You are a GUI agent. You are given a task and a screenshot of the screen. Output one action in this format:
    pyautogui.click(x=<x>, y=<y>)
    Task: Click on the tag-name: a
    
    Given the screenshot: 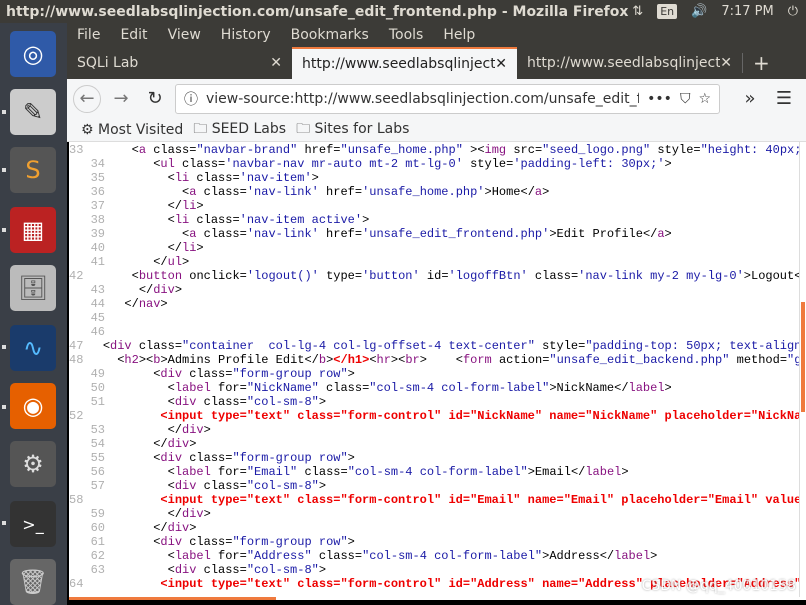 What is the action you would take?
    pyautogui.click(x=661, y=234)
    